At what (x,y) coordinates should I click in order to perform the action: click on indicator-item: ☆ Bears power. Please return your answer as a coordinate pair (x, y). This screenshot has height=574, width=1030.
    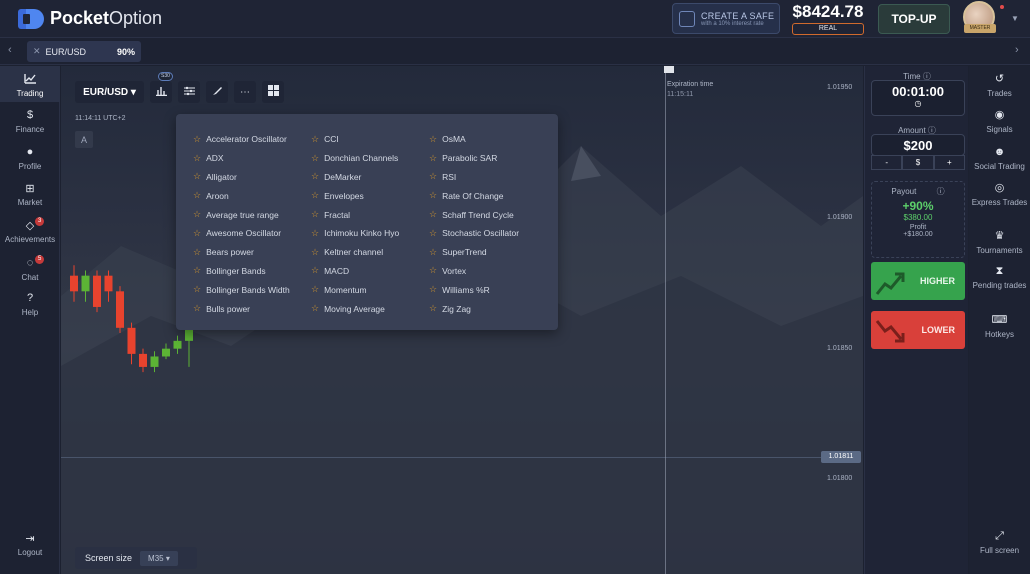
    Looking at the image, I should click on (241, 252).